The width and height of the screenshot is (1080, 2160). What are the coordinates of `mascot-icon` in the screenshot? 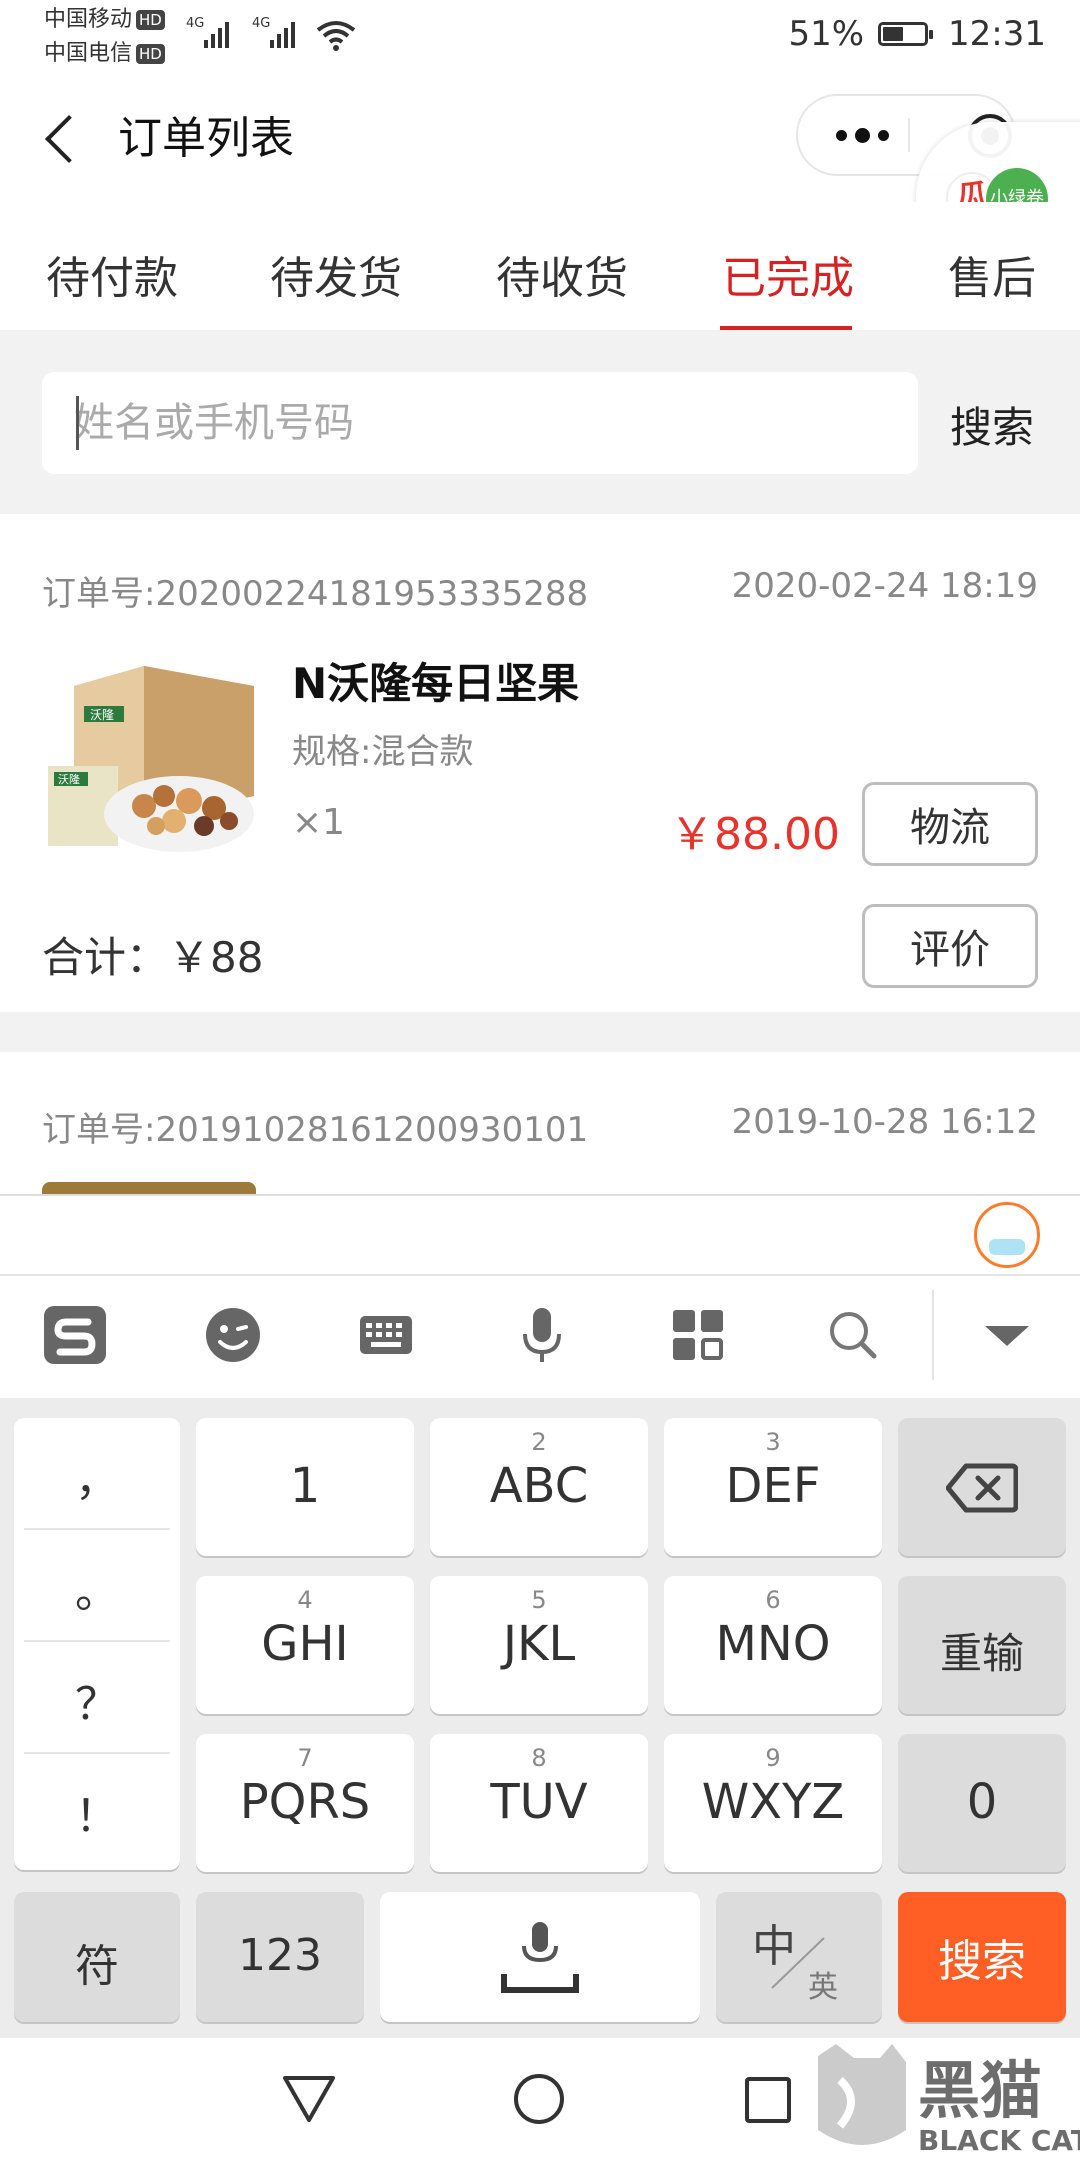 It's located at (1007, 1235).